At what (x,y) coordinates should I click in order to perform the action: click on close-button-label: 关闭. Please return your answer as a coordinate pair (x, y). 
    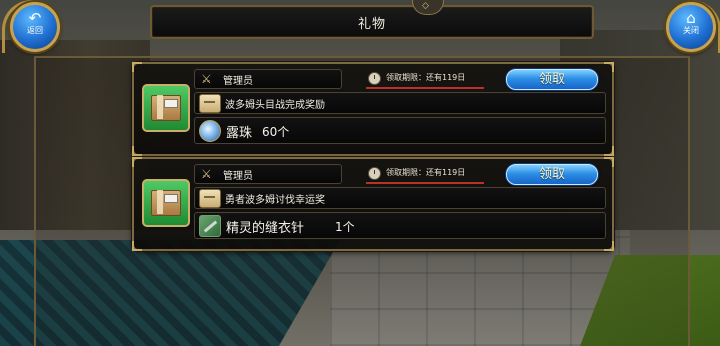
    Looking at the image, I should click on (691, 30).